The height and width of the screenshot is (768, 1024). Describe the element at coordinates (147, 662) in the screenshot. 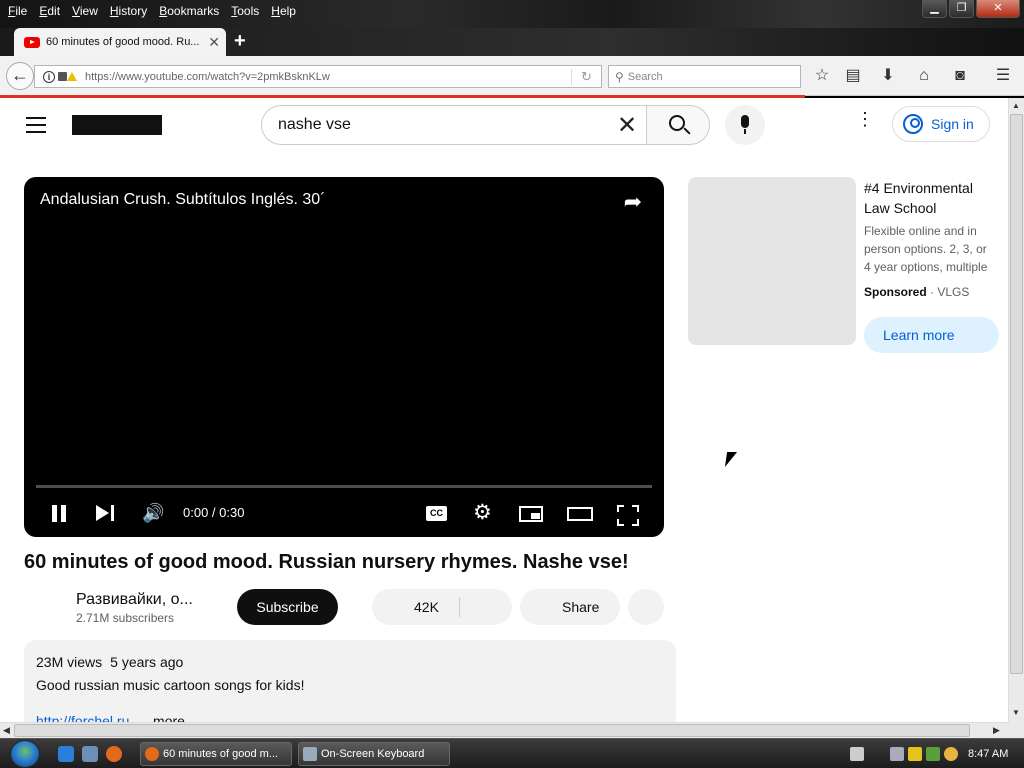

I see `upload-age: 5 years ago` at that location.